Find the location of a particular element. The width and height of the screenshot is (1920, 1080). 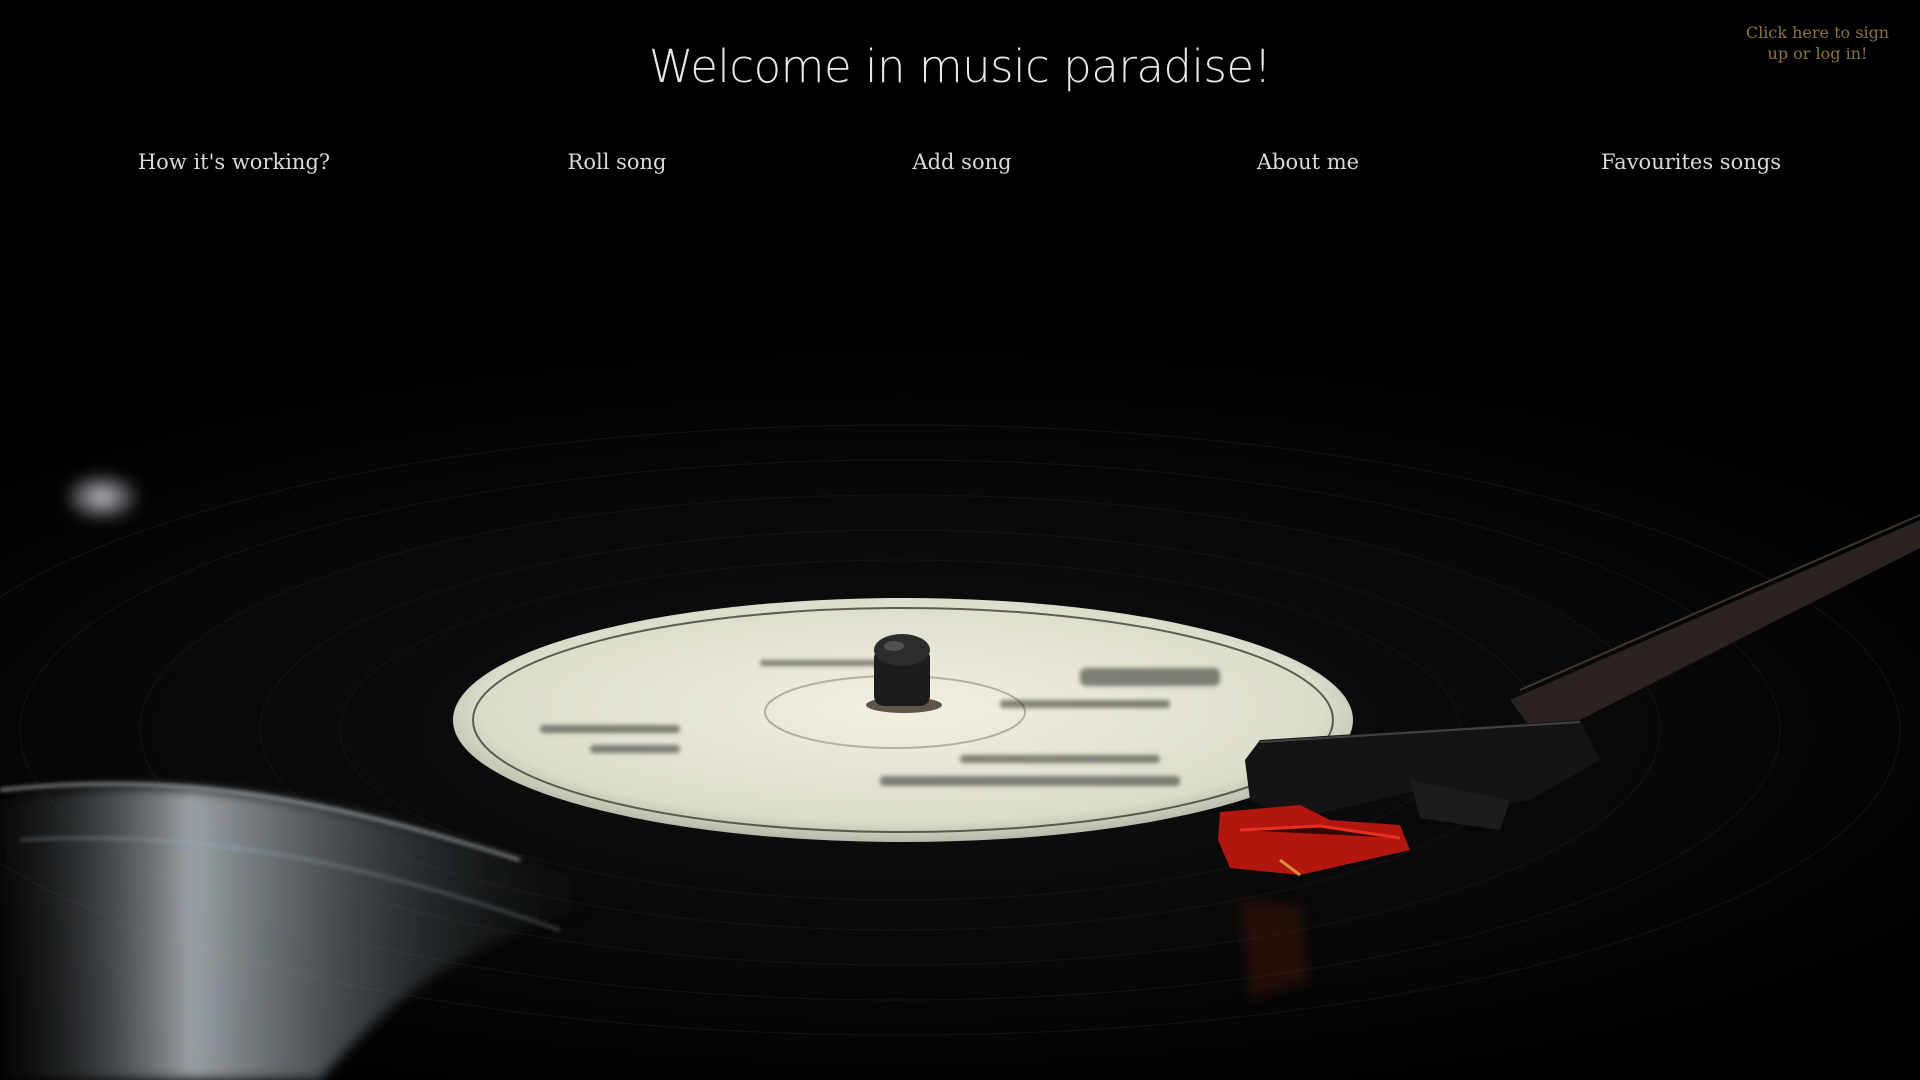

sign-up-login-link: Click here to sign up or log in! is located at coordinates (1817, 43).